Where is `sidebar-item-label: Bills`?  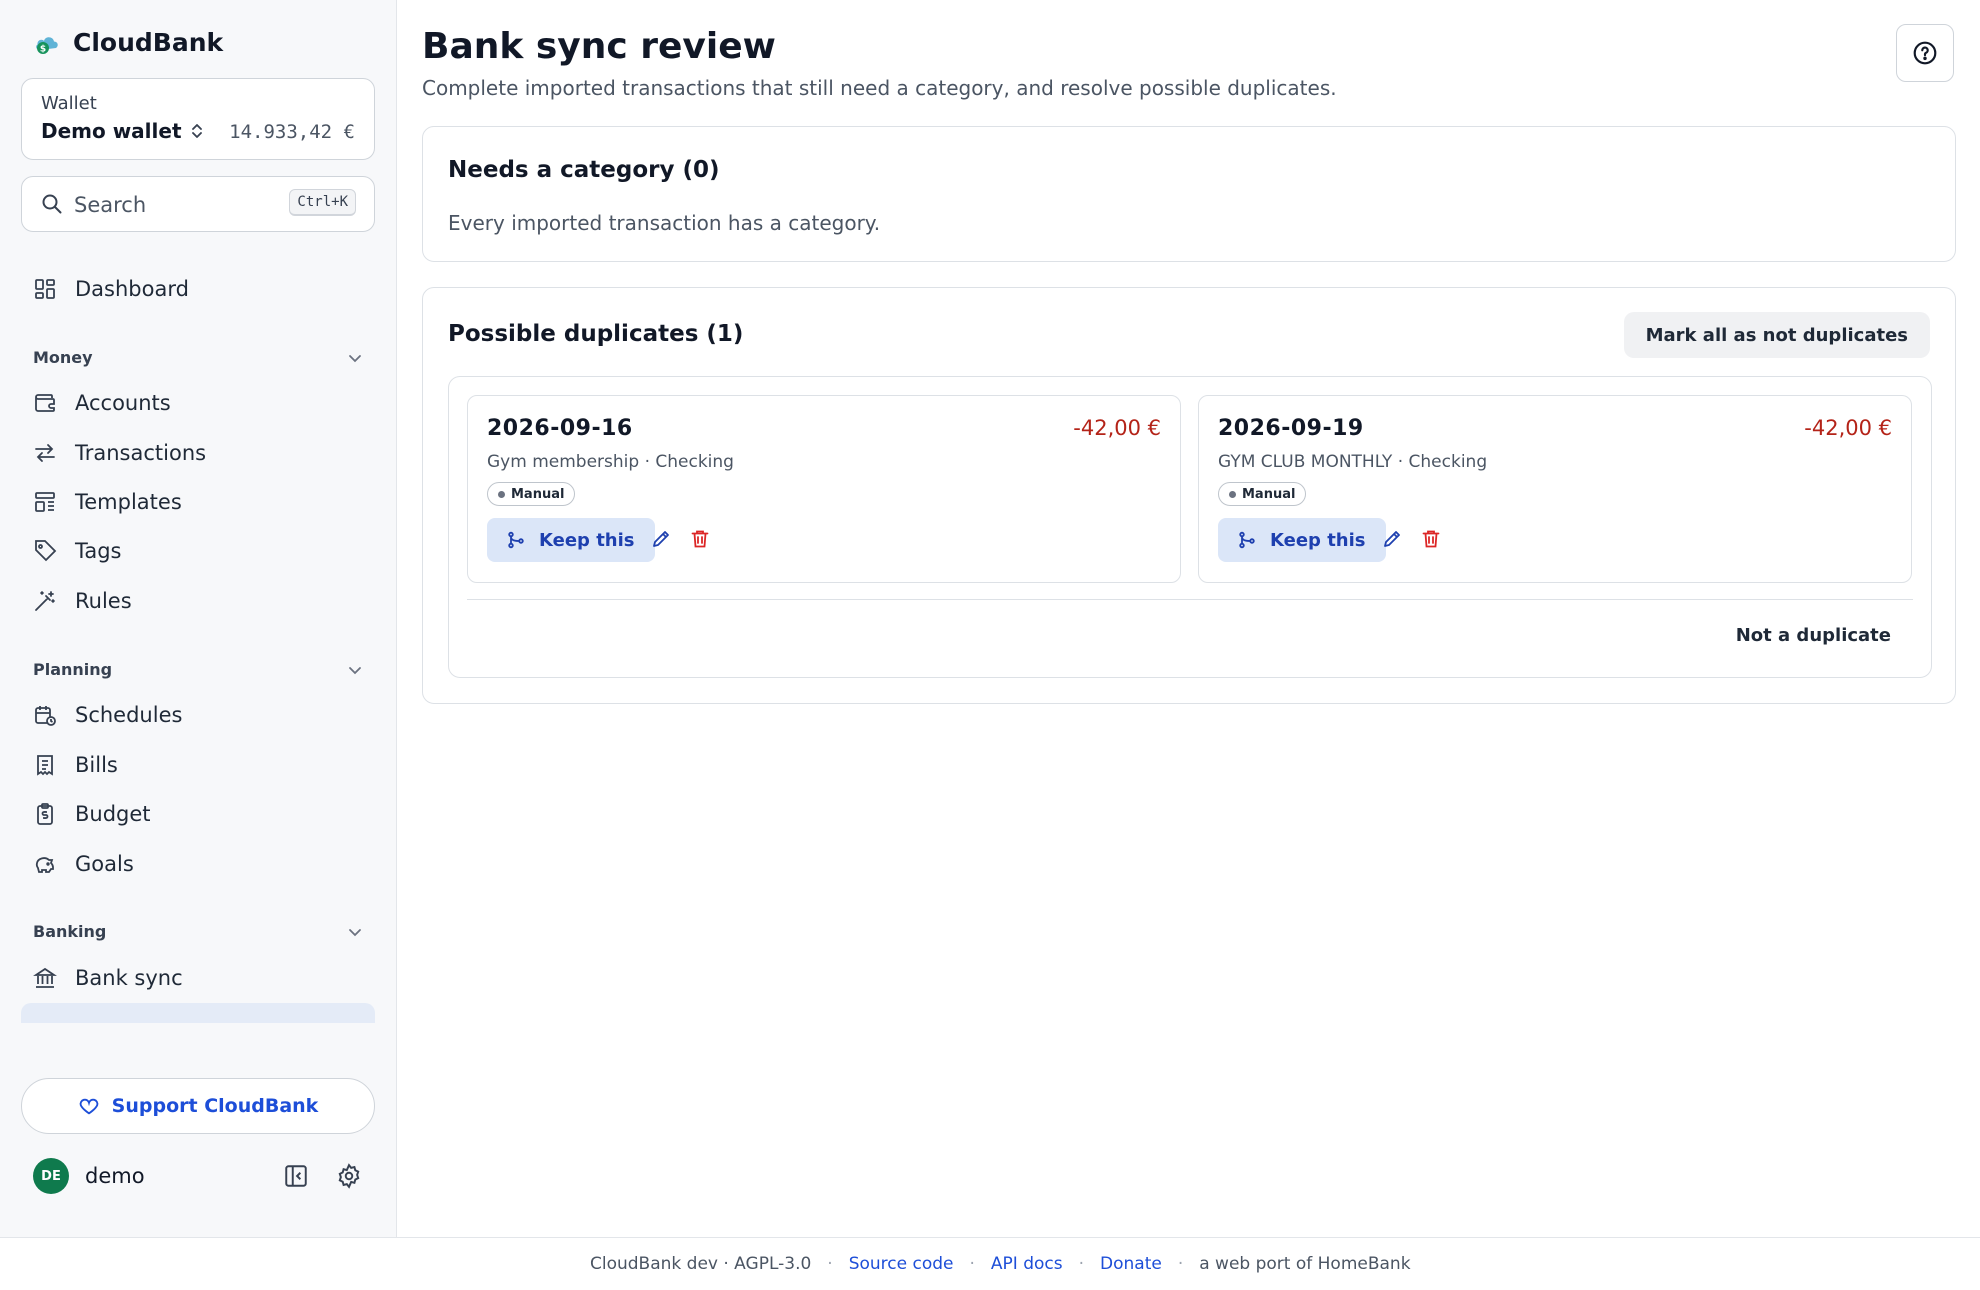
sidebar-item-label: Bills is located at coordinates (96, 765).